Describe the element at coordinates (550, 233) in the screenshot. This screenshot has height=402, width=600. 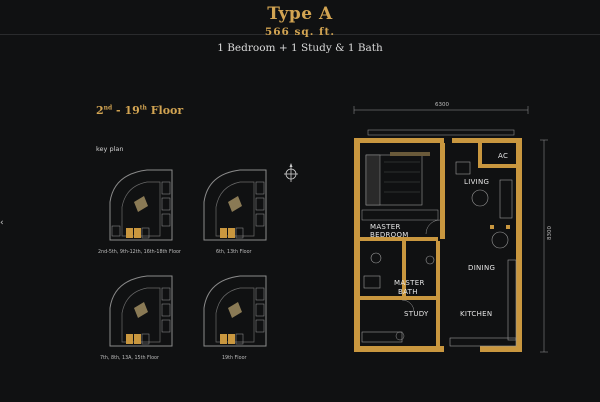
I see `plan-depth-dimension: 8300` at that location.